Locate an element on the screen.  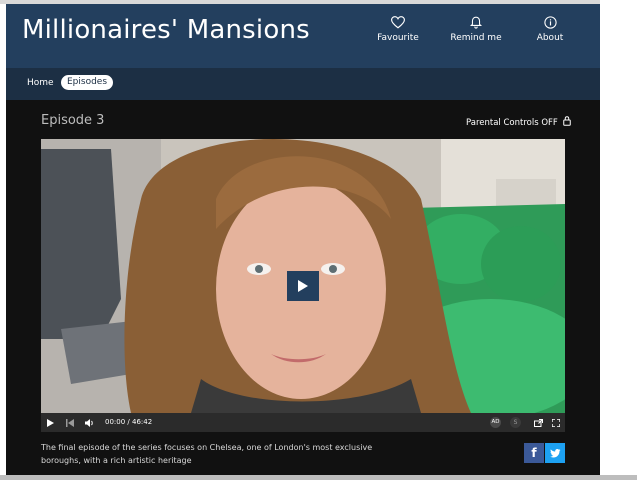
parental-controls-toggle: Parental Controls OFF is located at coordinates (518, 122).